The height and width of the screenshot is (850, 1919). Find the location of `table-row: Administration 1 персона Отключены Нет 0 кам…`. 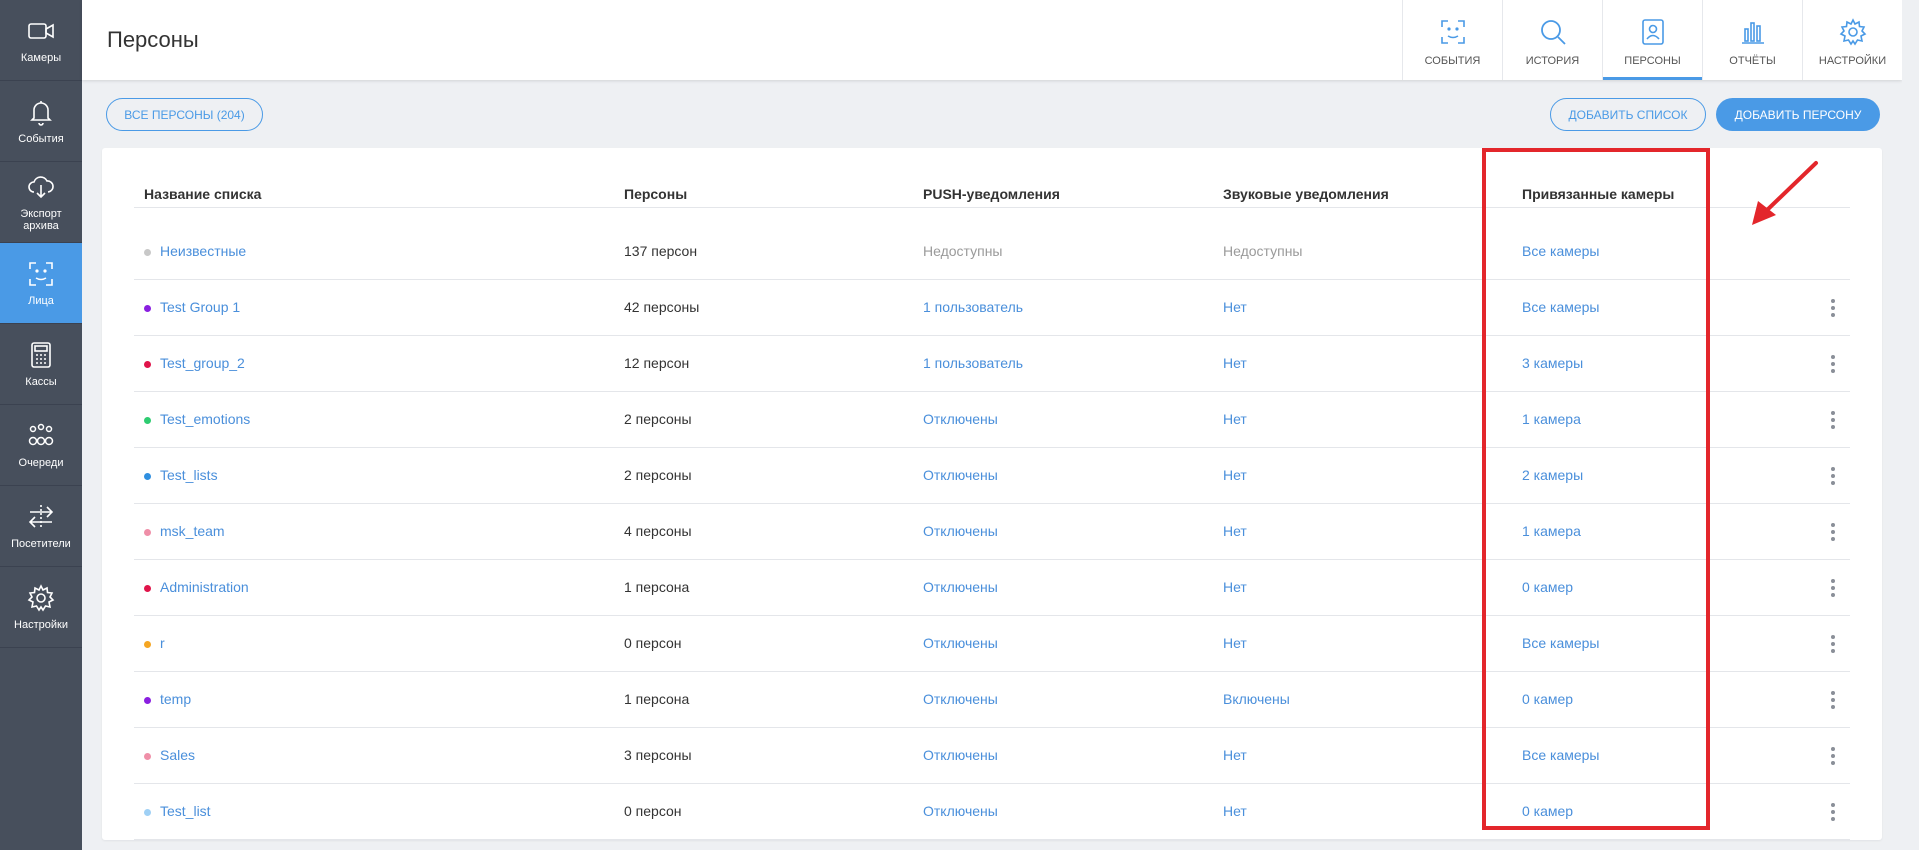

table-row: Administration 1 персона Отключены Нет 0 кам… is located at coordinates (992, 588).